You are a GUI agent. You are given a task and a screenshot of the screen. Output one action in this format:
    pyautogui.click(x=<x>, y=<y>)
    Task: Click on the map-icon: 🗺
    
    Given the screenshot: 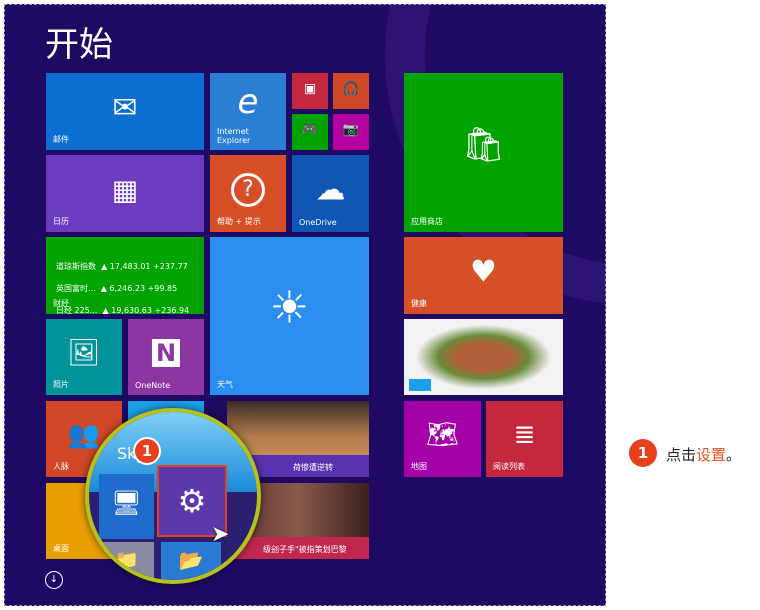 What is the action you would take?
    pyautogui.click(x=442, y=435)
    